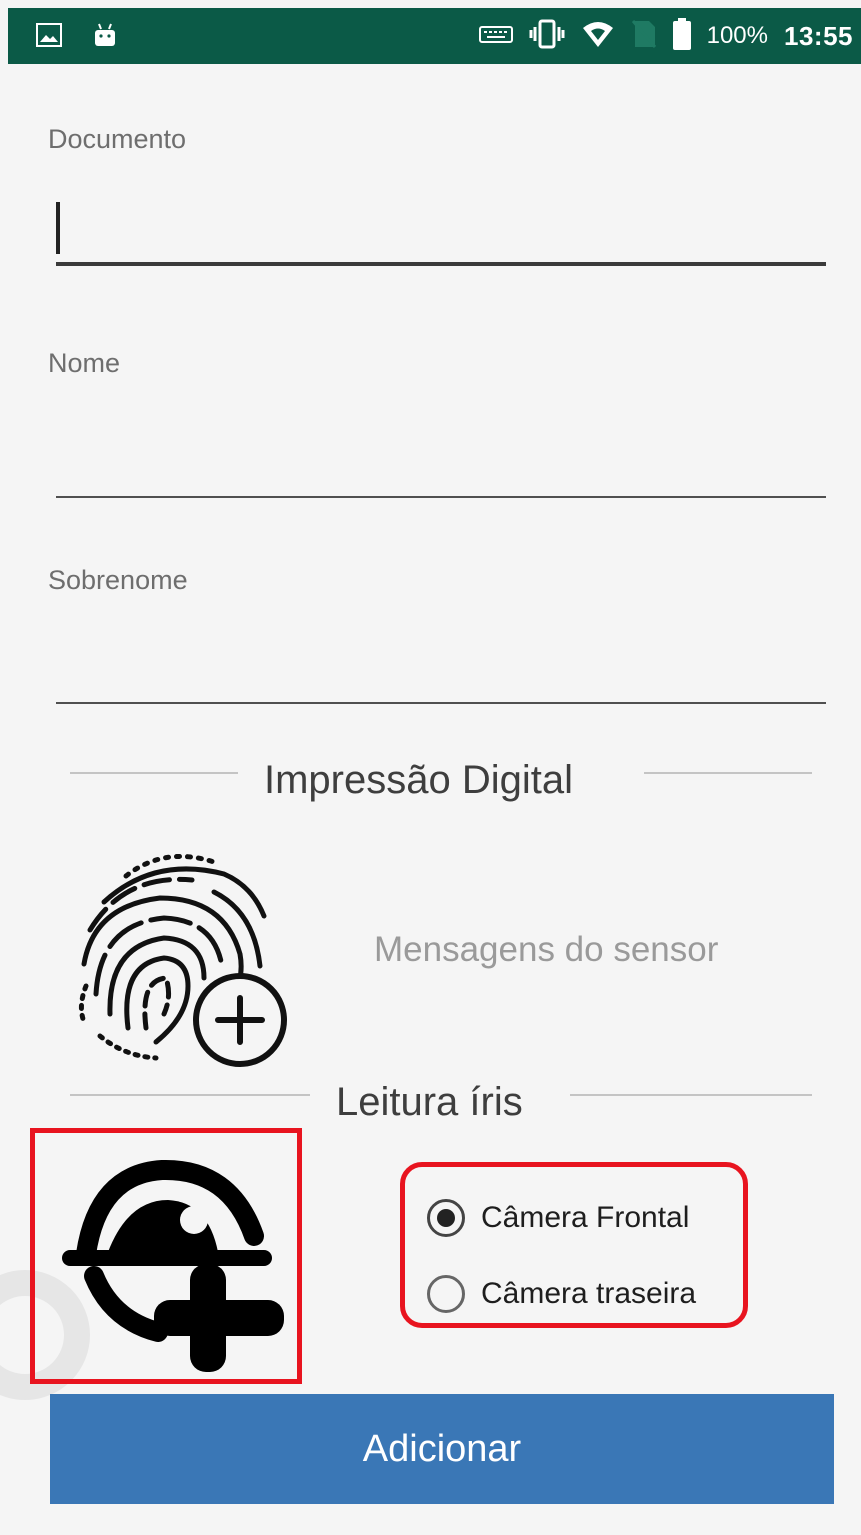  What do you see at coordinates (446, 1218) in the screenshot?
I see `radio-checked-icon` at bounding box center [446, 1218].